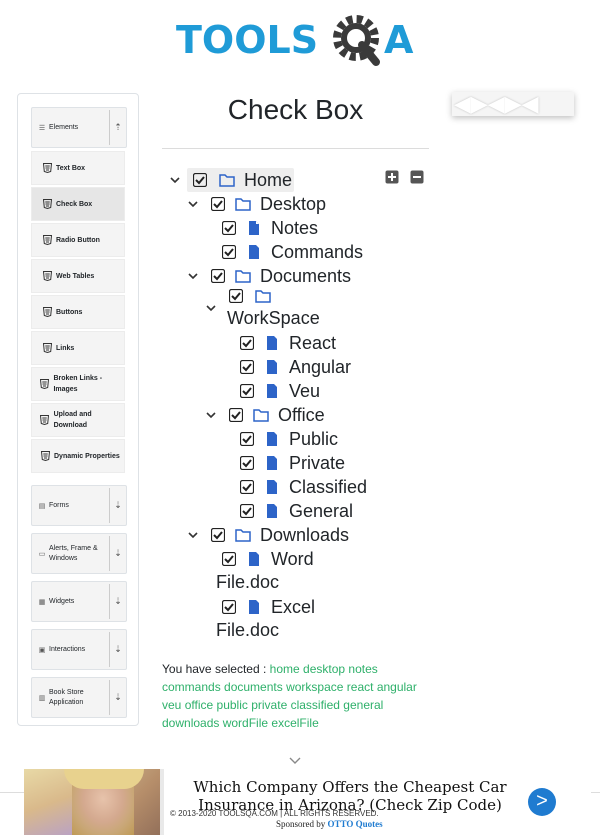 This screenshot has width=600, height=835. Describe the element at coordinates (317, 463) in the screenshot. I see `tree-node-label: Private` at that location.